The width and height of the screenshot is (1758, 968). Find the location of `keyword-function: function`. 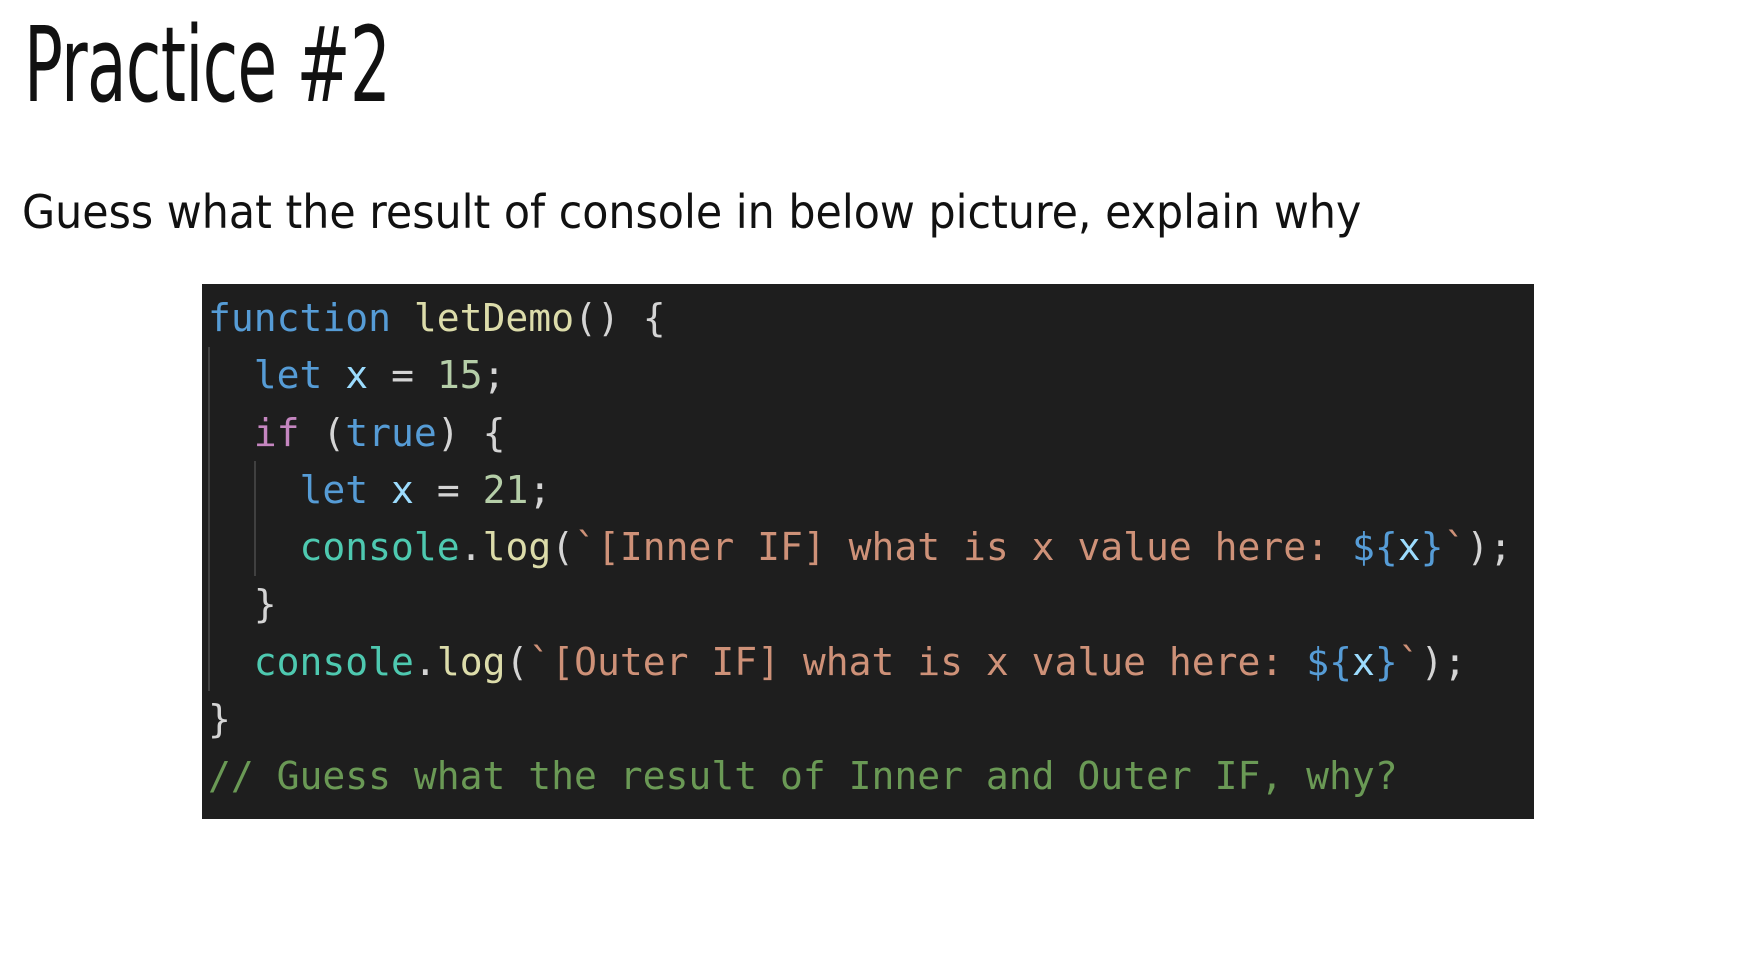

keyword-function: function is located at coordinates (300, 318).